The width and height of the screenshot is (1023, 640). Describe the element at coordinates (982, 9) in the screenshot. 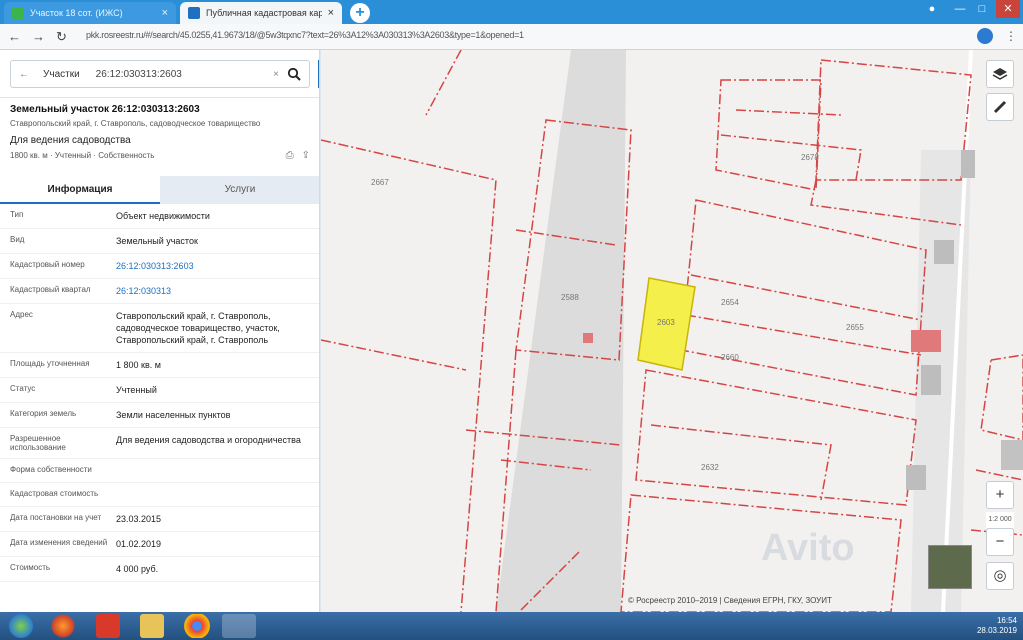

I see `maximize-button: □` at that location.